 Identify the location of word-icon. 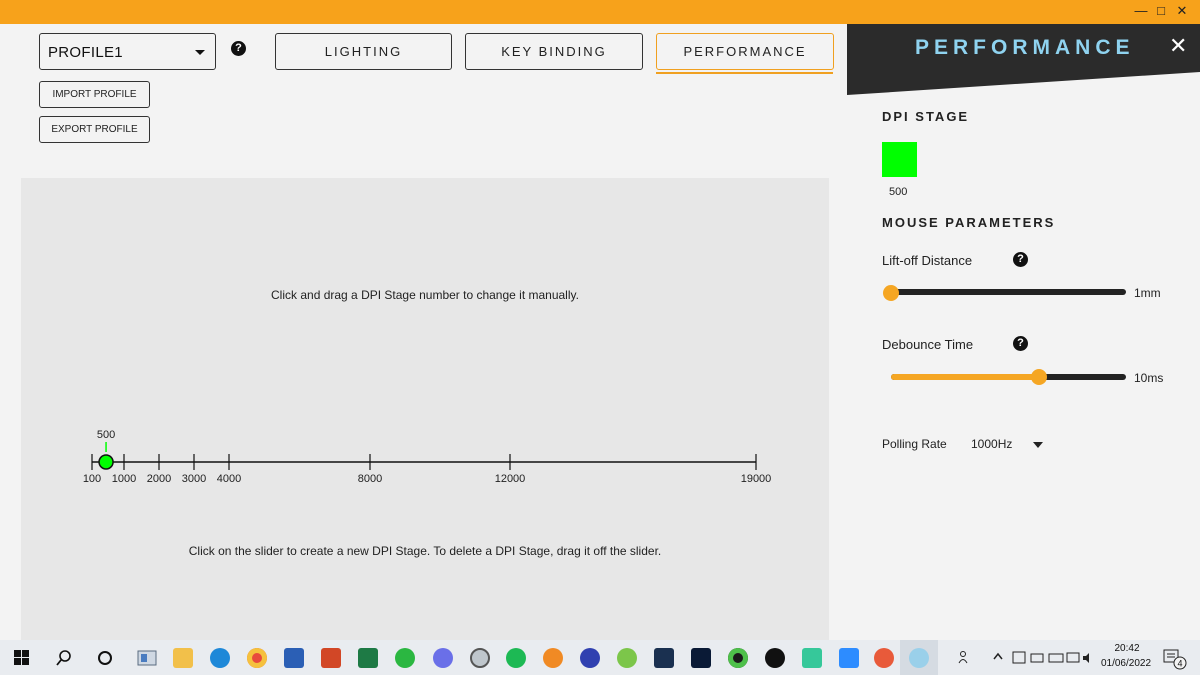
(294, 658).